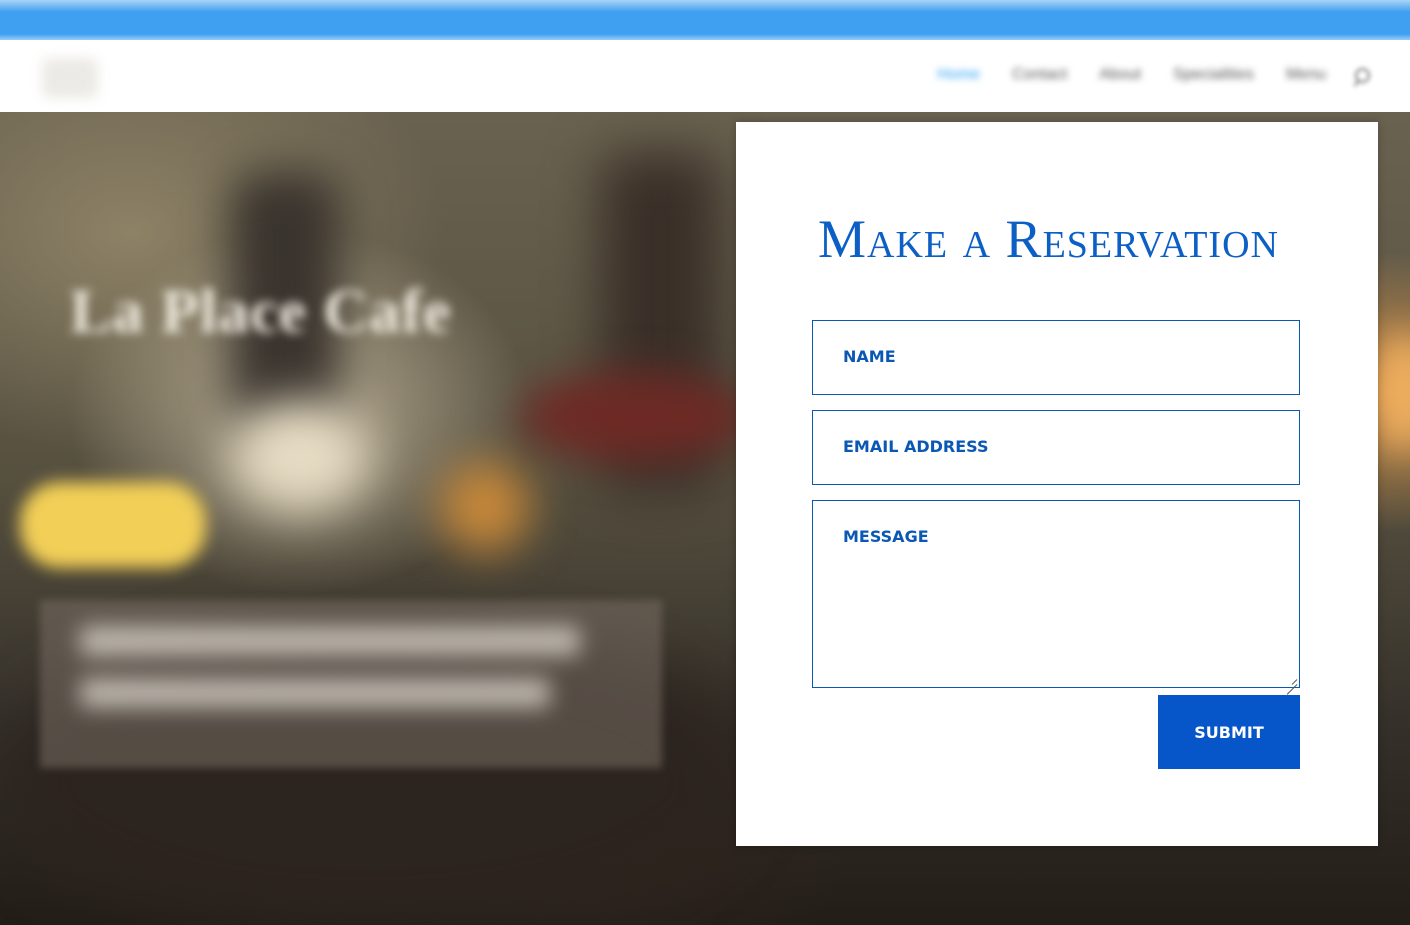 This screenshot has width=1410, height=925. Describe the element at coordinates (113, 525) in the screenshot. I see `hero-cta-button` at that location.